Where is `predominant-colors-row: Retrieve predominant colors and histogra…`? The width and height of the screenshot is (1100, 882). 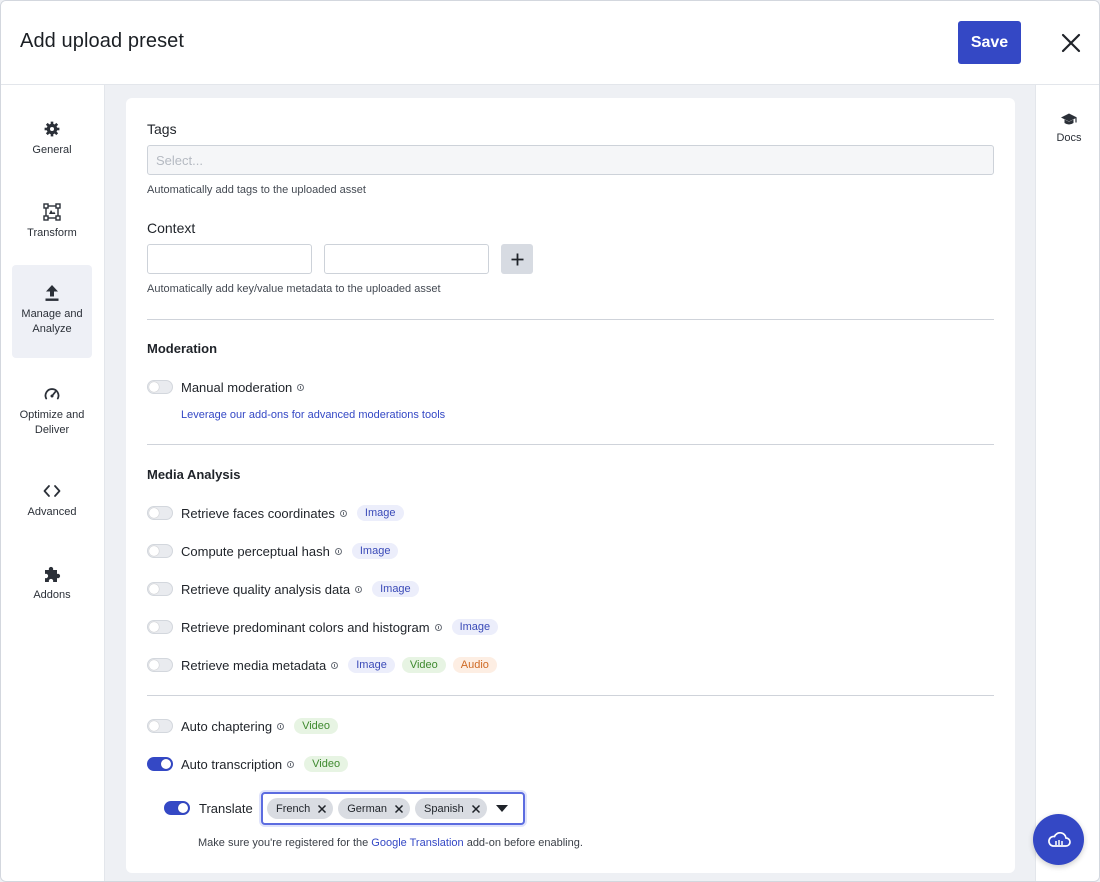 predominant-colors-row: Retrieve predominant colors and histogra… is located at coordinates (323, 627).